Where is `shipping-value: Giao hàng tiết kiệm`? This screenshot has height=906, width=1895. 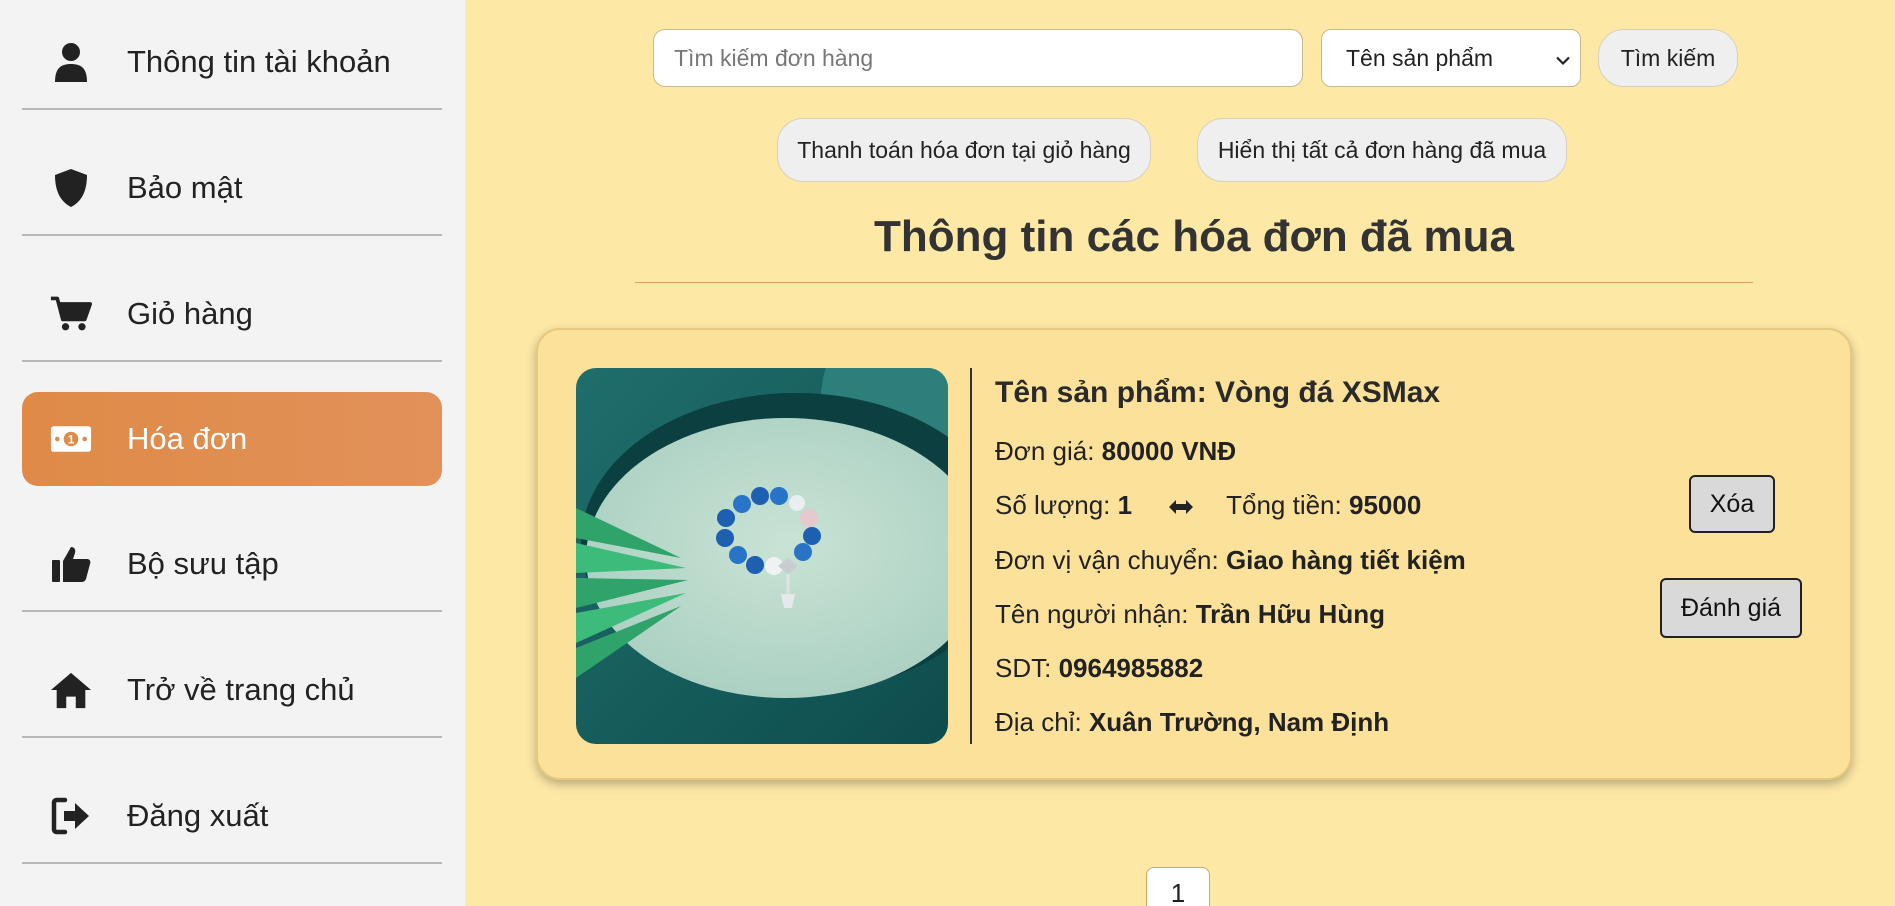
shipping-value: Giao hàng tiết kiệm is located at coordinates (1345, 560).